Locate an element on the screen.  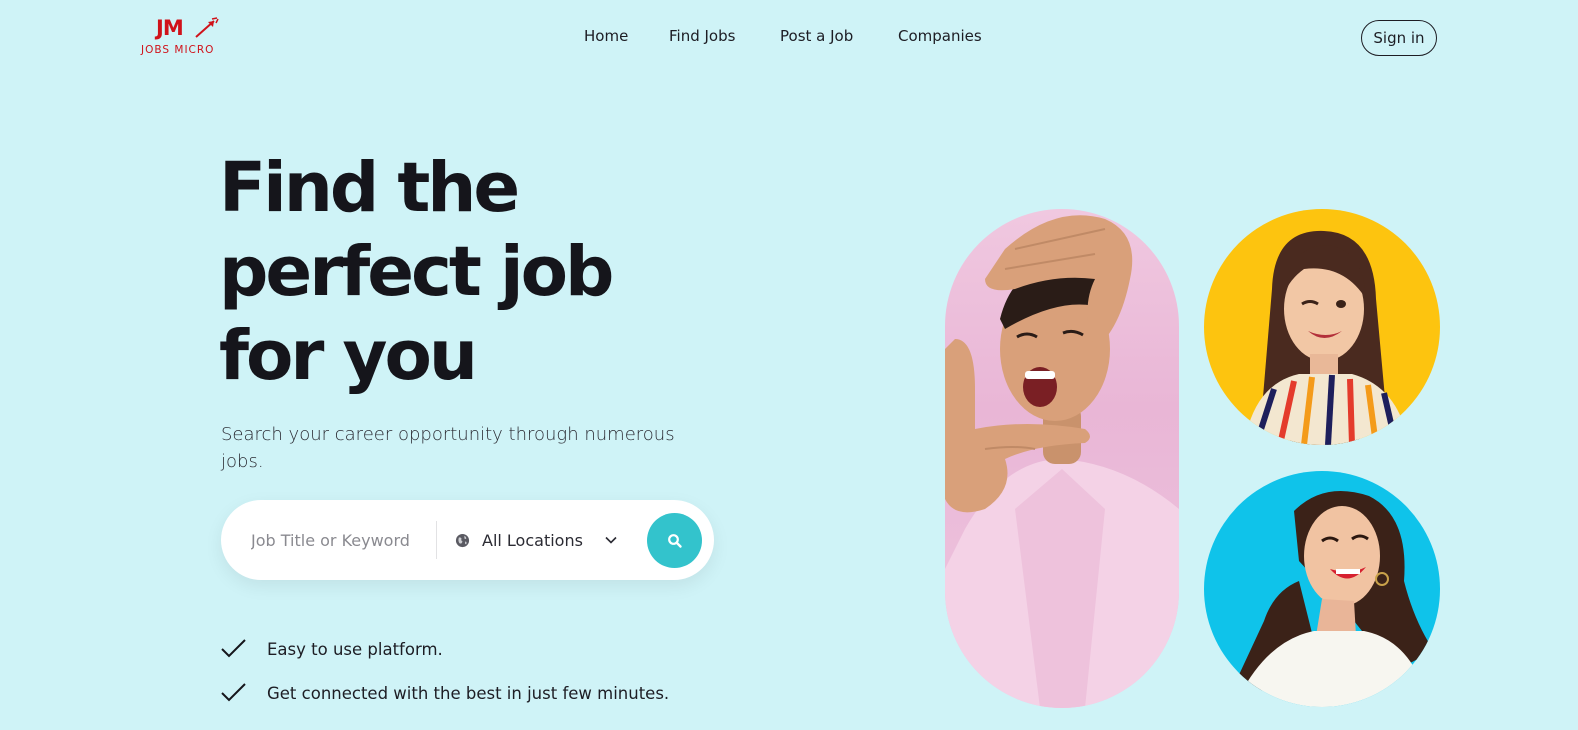
nav-companies: Companies is located at coordinates (940, 36).